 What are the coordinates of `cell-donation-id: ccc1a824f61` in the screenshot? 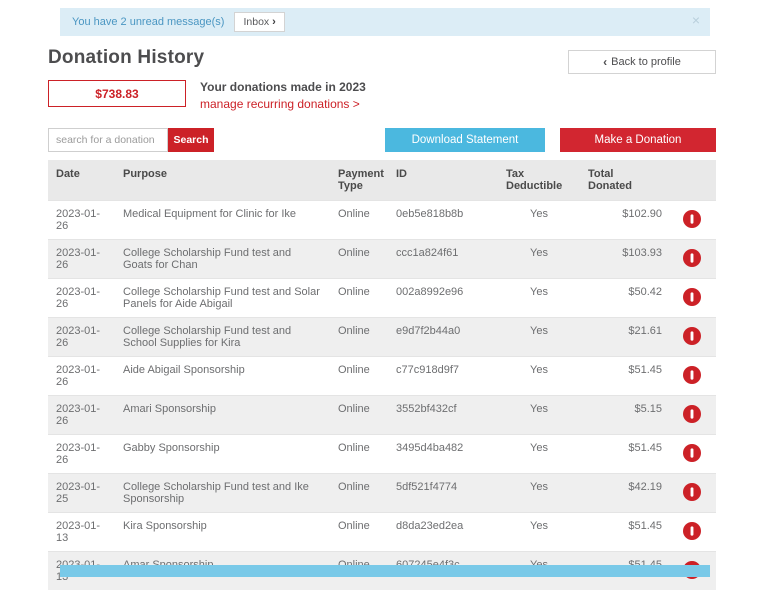 It's located at (443, 259).